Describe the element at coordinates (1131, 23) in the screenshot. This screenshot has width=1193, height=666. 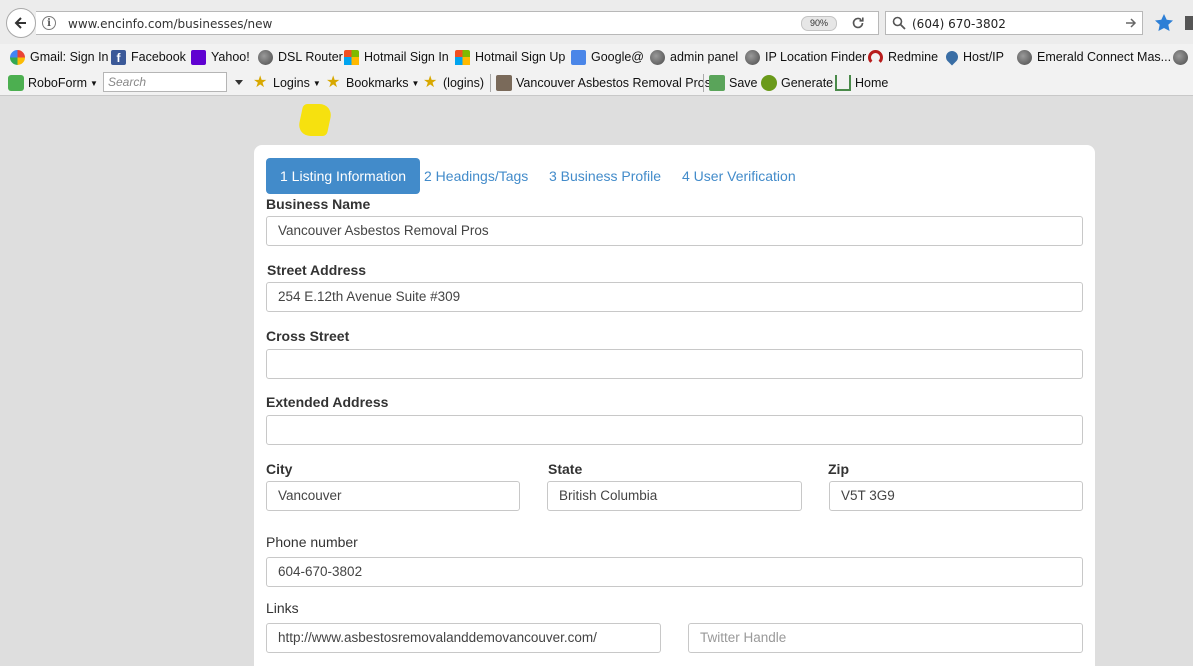
I see `arrow-right-icon` at that location.